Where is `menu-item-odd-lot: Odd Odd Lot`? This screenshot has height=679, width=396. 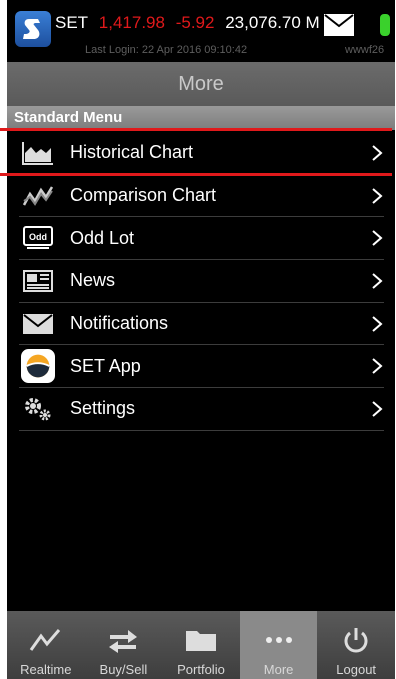
menu-item-odd-lot: Odd Odd Lot is located at coordinates (201, 239).